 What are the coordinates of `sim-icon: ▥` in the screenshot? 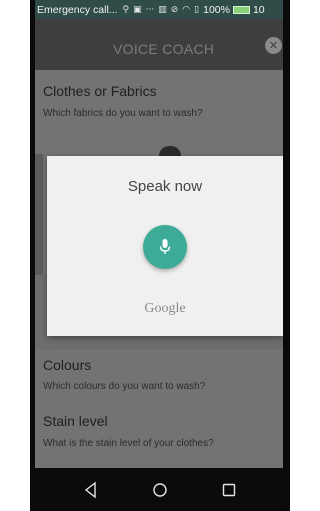 It's located at (162, 9).